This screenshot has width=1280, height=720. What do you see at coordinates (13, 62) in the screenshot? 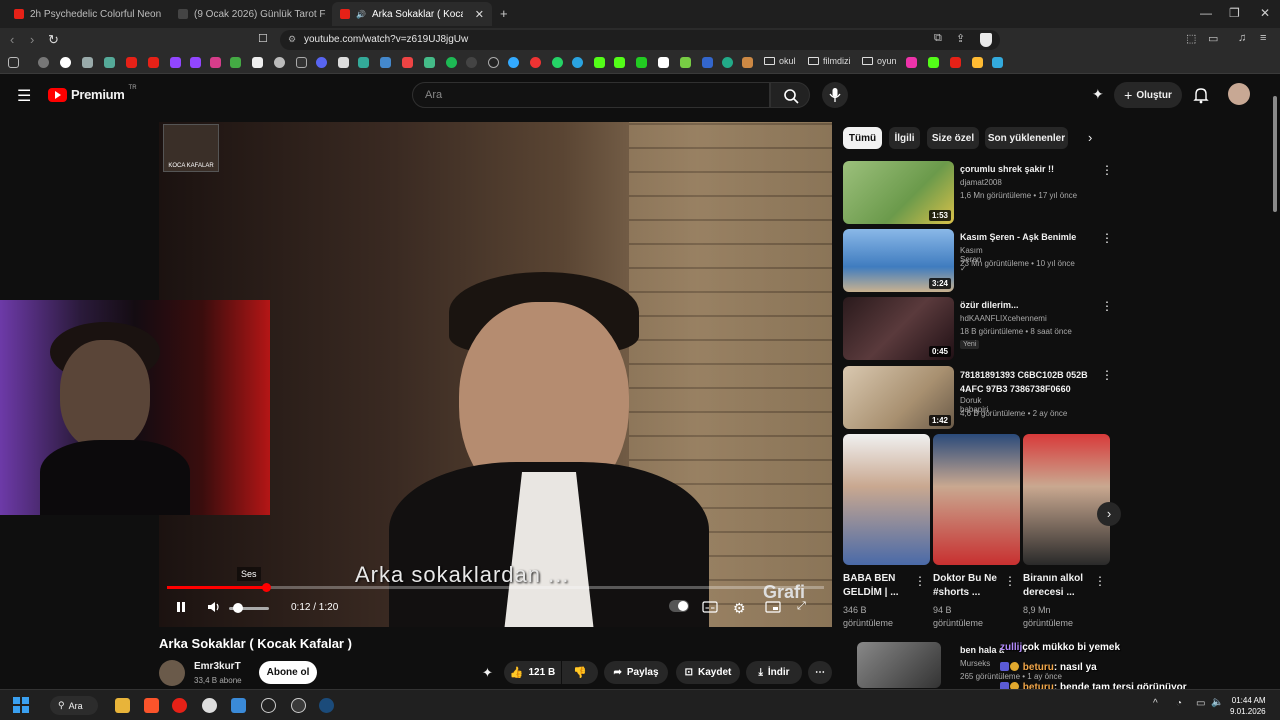
I see `apps-icon` at bounding box center [13, 62].